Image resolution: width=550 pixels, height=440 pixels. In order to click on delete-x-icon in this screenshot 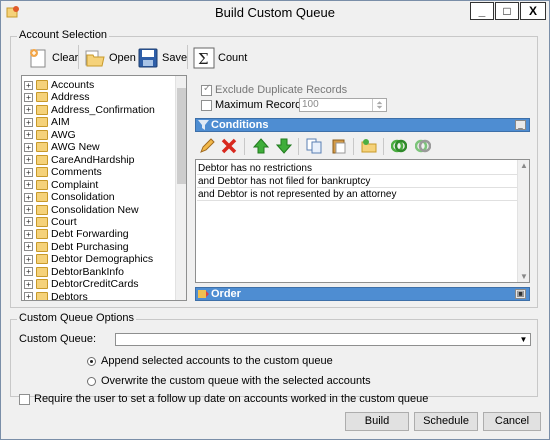, I will do `click(229, 146)`.